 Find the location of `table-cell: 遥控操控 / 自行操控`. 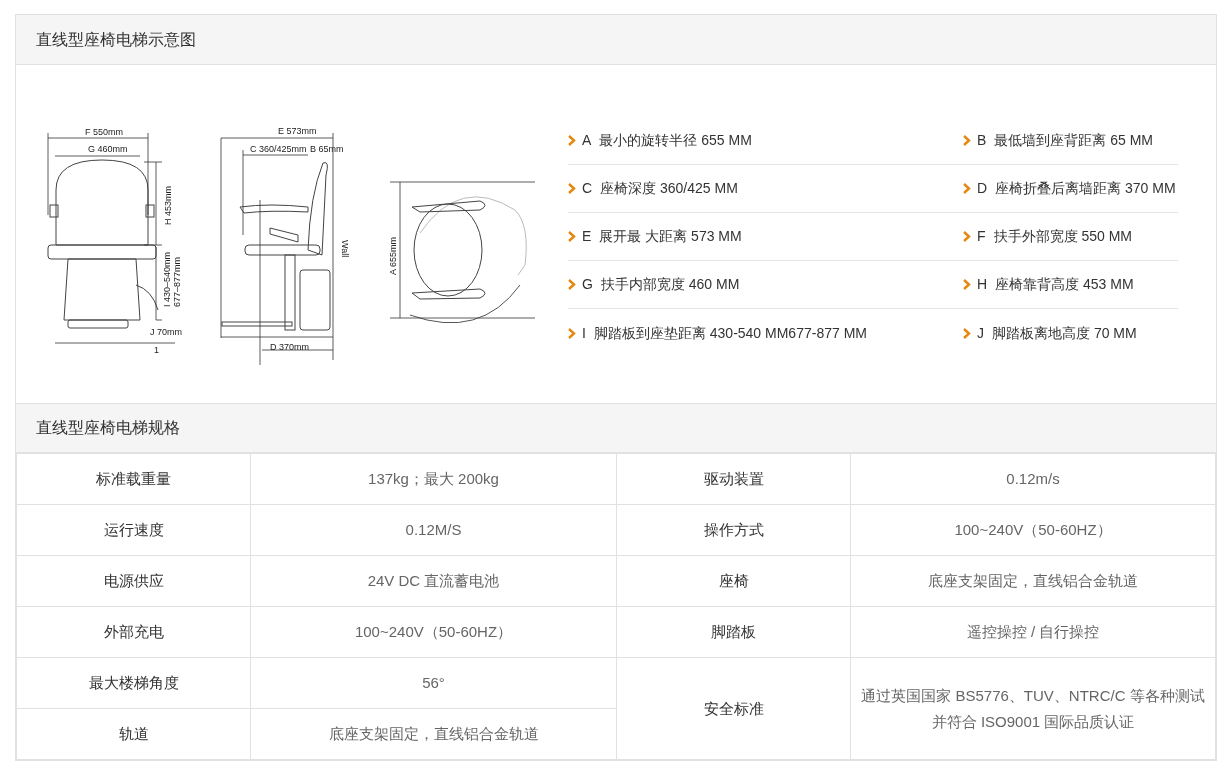

table-cell: 遥控操控 / 自行操控 is located at coordinates (1033, 632).